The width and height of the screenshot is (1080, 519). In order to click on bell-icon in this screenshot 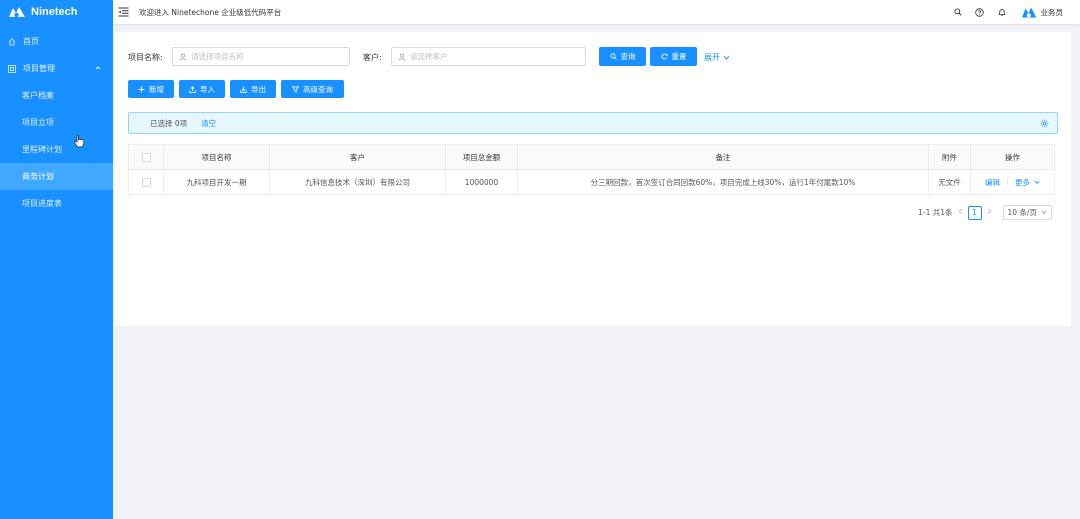, I will do `click(1002, 12)`.